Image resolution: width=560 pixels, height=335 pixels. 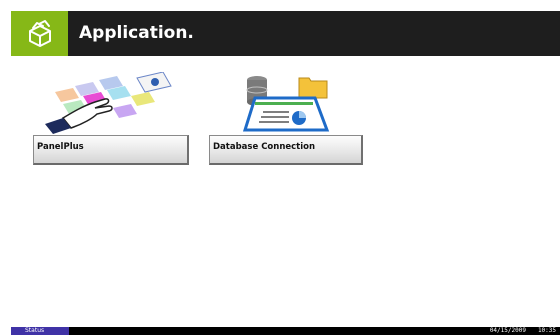 I want to click on application-box-icon, so click(x=39, y=33).